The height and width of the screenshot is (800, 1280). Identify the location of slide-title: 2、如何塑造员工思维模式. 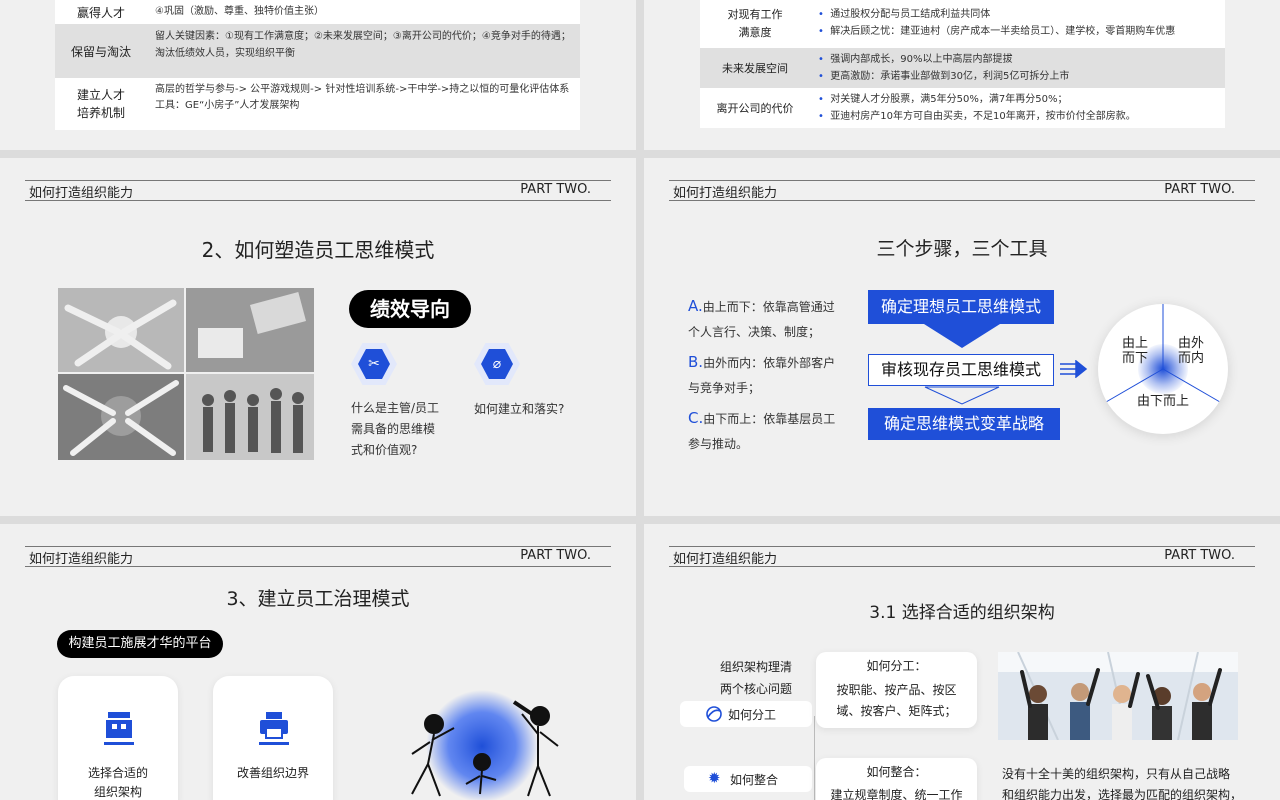
(318, 250).